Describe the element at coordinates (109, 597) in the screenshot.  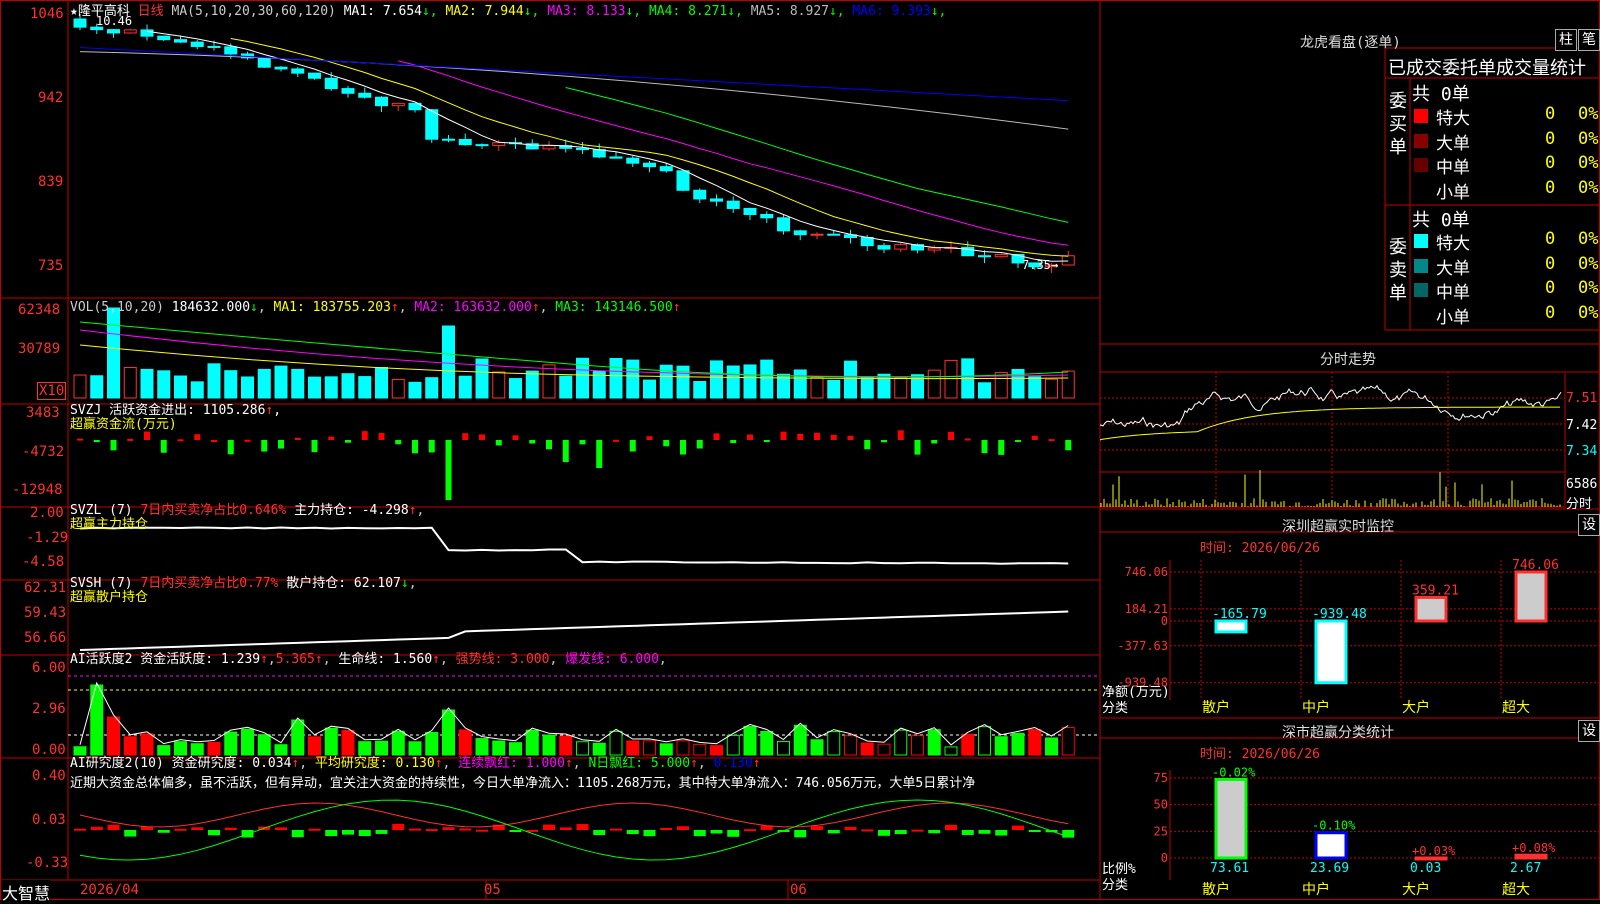
I see `svsh-sub: 超赢散户持仓` at that location.